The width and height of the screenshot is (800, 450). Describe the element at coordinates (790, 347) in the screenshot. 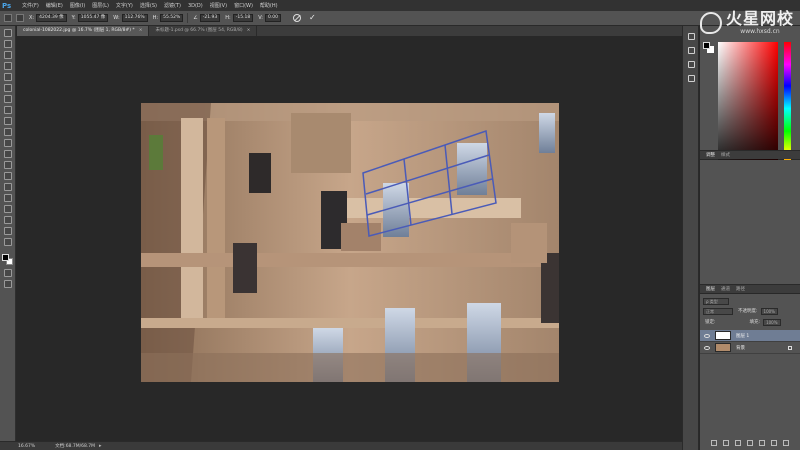

I see `lock-icon` at that location.